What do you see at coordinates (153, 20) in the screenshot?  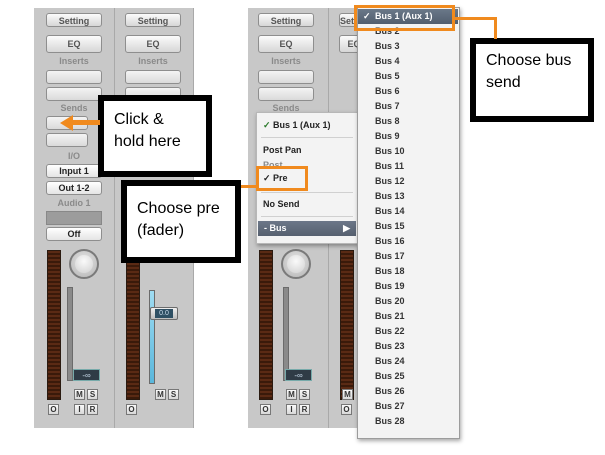 I see `setting-button-2: Setting` at bounding box center [153, 20].